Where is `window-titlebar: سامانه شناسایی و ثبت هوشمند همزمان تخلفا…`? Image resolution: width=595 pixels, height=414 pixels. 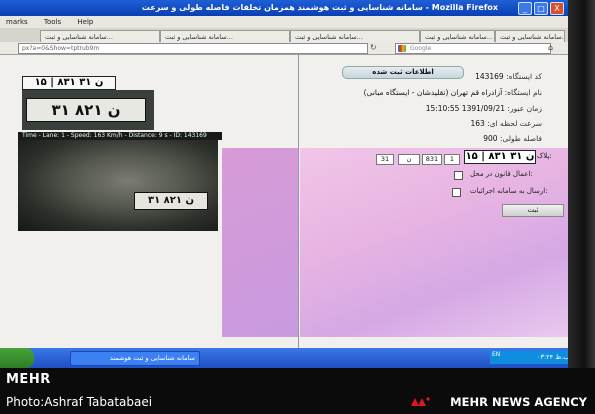
window-titlebar: سامانه شناسایی و ثبت هوشمند همزمان تخلفا… is located at coordinates (284, 8).